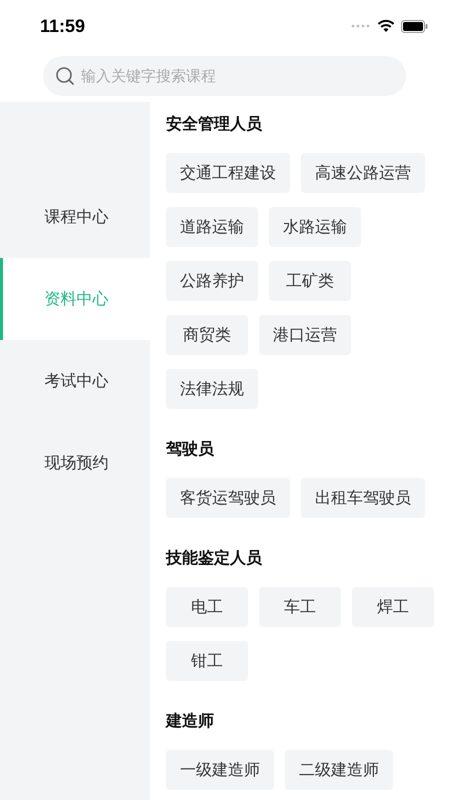 The height and width of the screenshot is (800, 450). Describe the element at coordinates (315, 227) in the screenshot. I see `category-tag: 水路运输` at that location.